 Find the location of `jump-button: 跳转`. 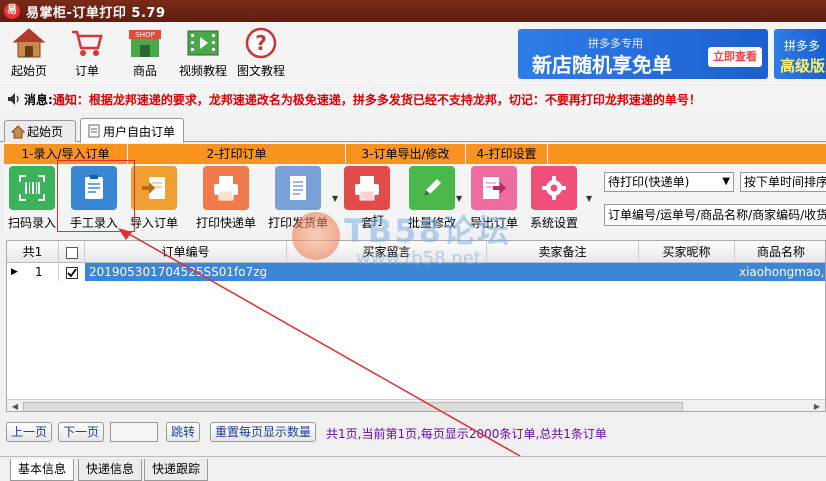

jump-button: 跳转 is located at coordinates (183, 432).